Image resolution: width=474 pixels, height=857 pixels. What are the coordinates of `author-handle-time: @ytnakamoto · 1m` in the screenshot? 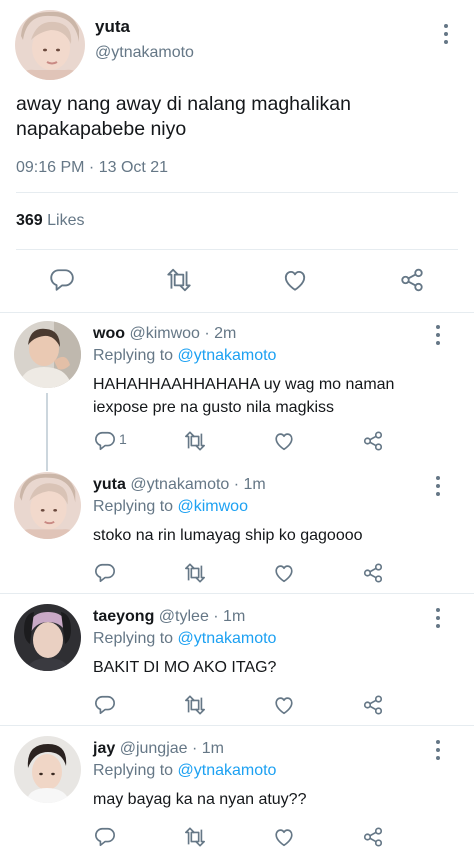 It's located at (197, 484).